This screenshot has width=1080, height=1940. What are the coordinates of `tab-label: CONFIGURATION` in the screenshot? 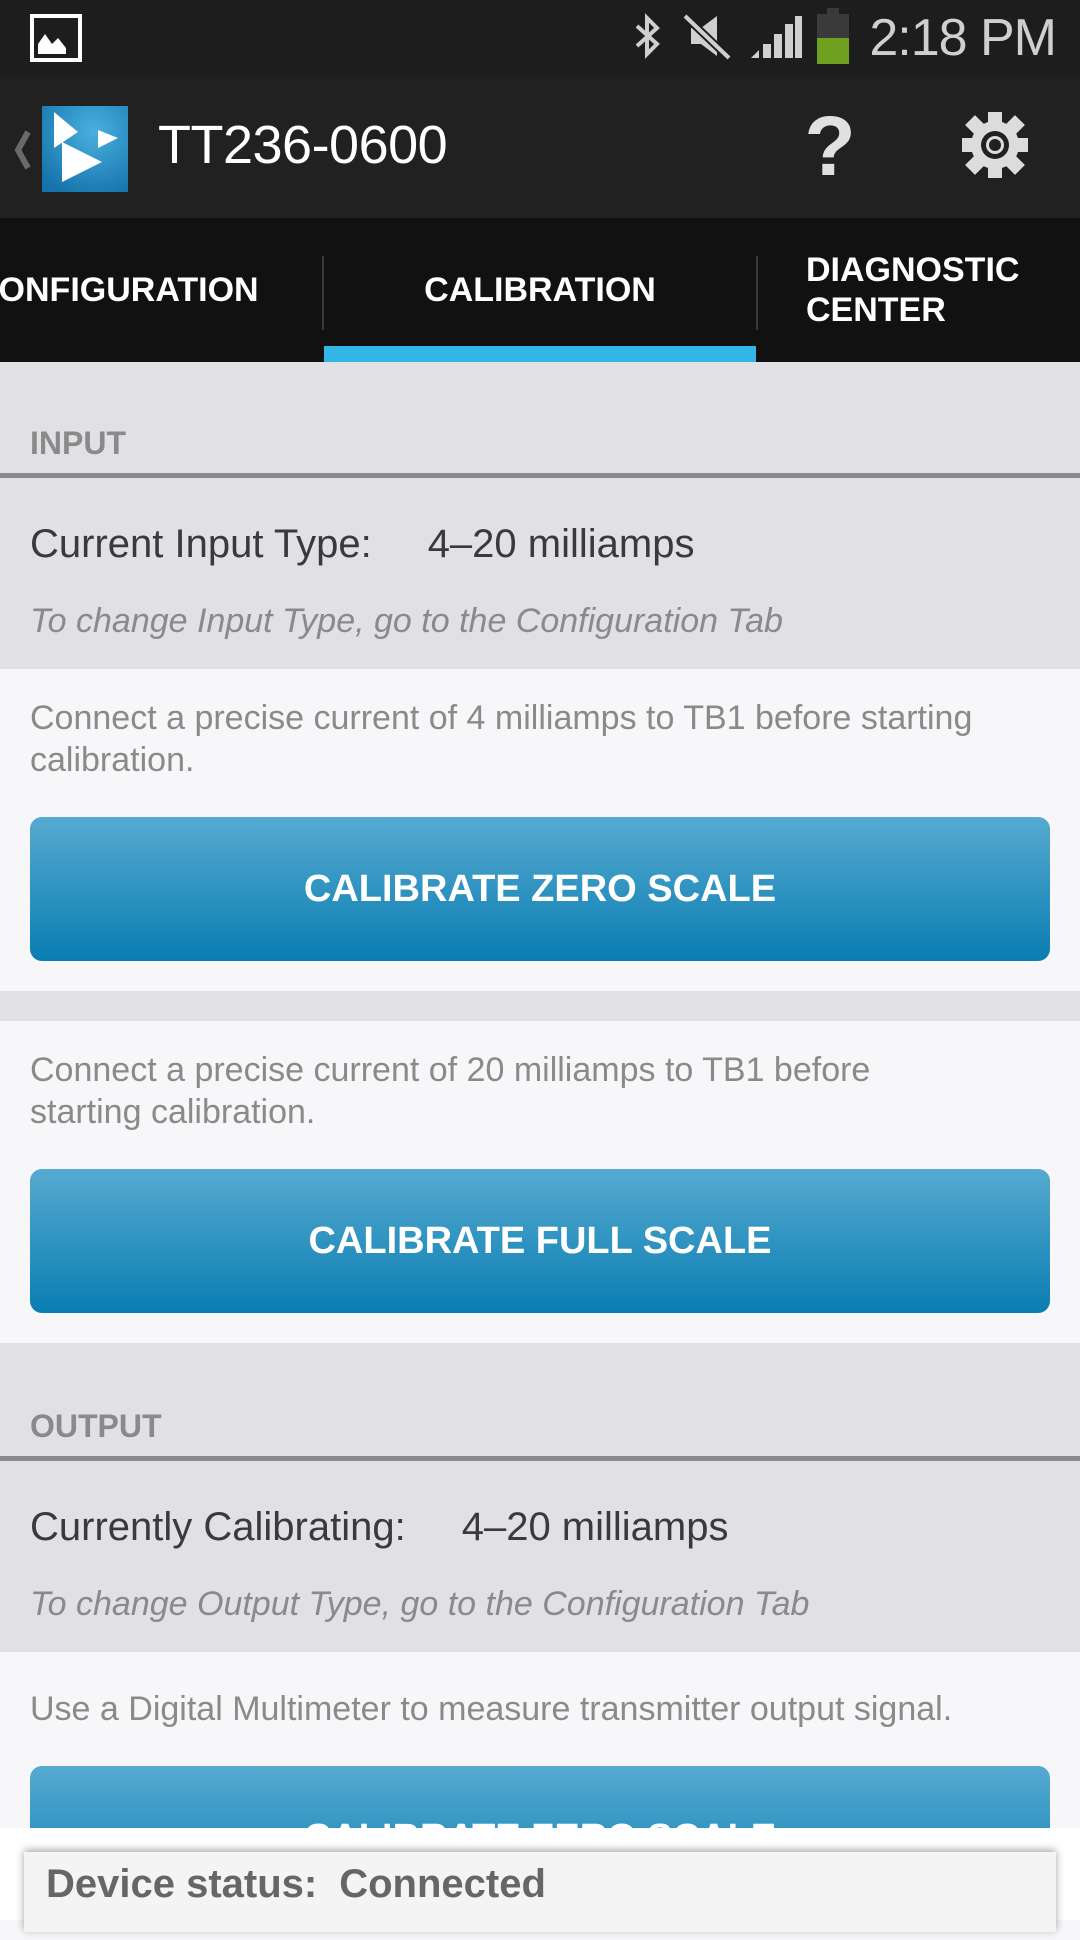 It's located at (129, 290).